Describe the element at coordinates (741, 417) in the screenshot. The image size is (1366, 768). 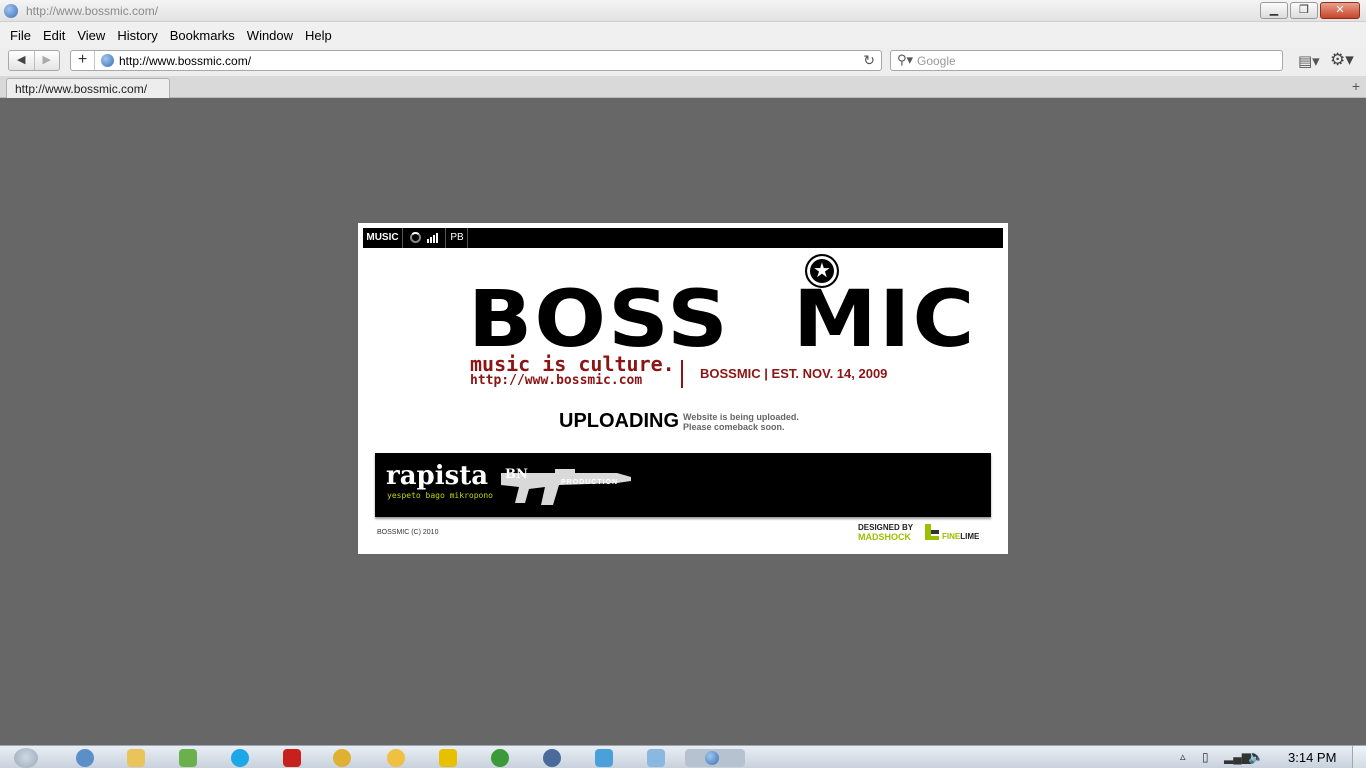
I see `upload-note-line-1: Website is being uploaded.` at that location.